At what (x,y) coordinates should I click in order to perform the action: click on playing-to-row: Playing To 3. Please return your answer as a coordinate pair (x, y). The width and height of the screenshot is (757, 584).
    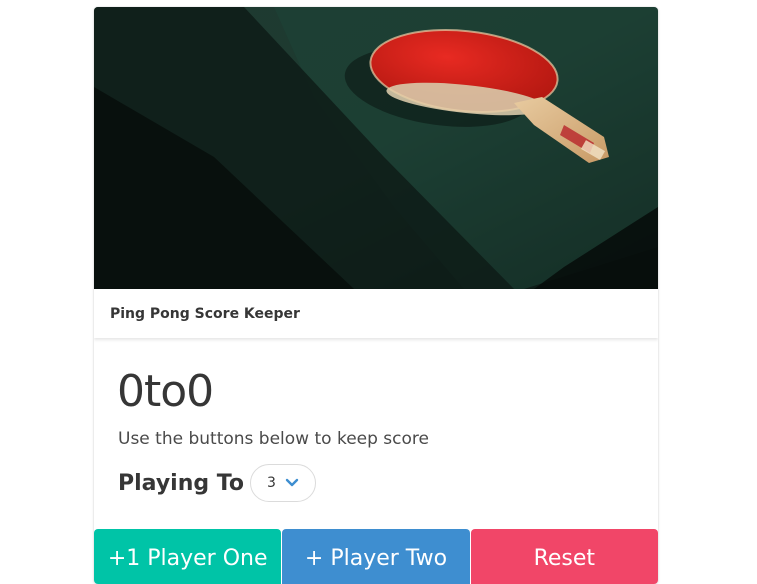
    Looking at the image, I should click on (217, 483).